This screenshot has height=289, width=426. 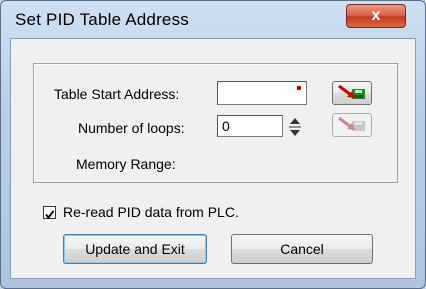 I want to click on update-and-exit-button: Update and Exit, so click(x=135, y=249).